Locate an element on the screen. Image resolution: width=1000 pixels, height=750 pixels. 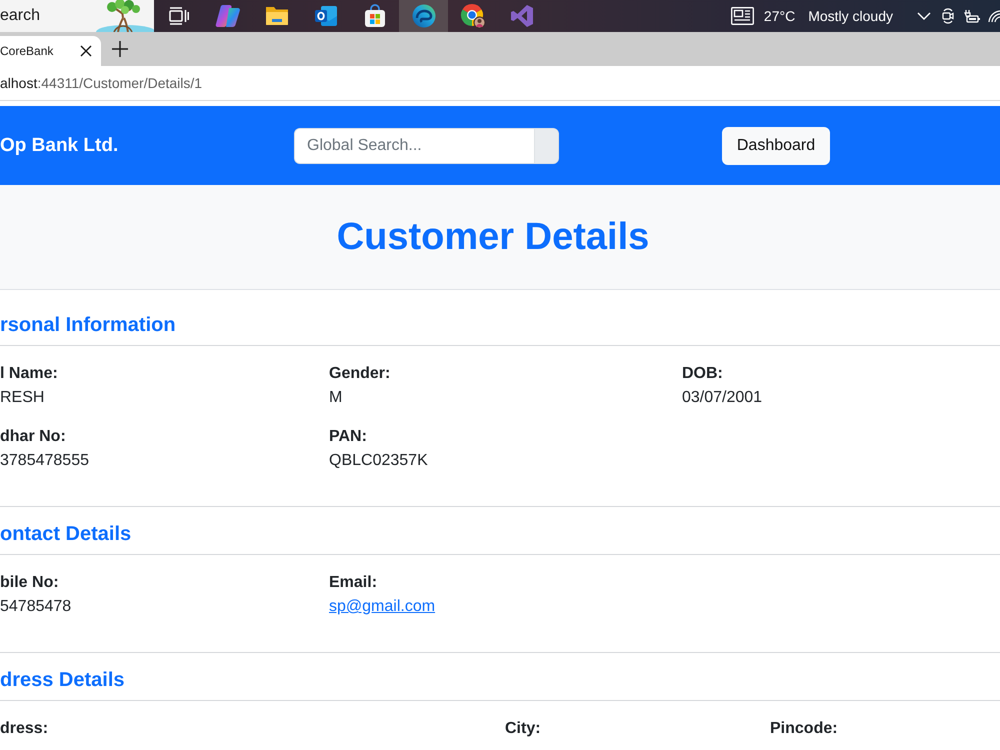
field-value: QBLC02357K is located at coordinates (379, 461).